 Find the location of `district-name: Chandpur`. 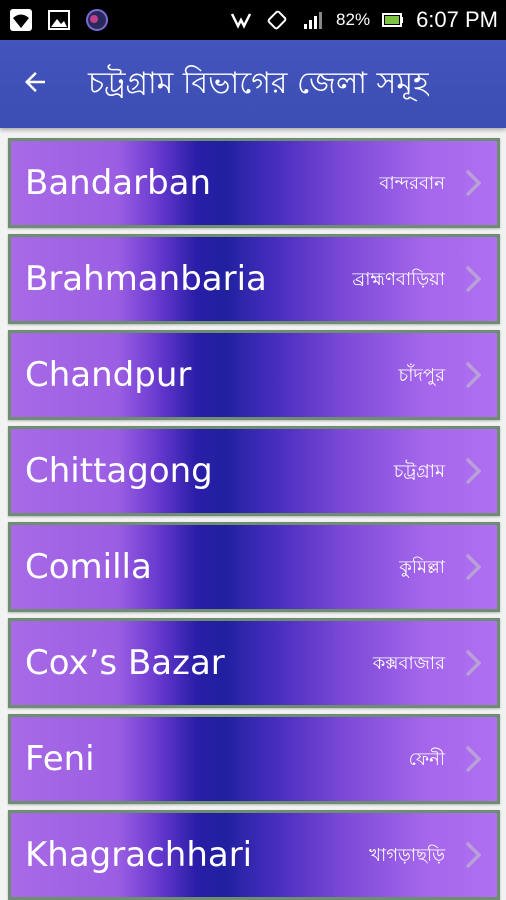

district-name: Chandpur is located at coordinates (108, 375).